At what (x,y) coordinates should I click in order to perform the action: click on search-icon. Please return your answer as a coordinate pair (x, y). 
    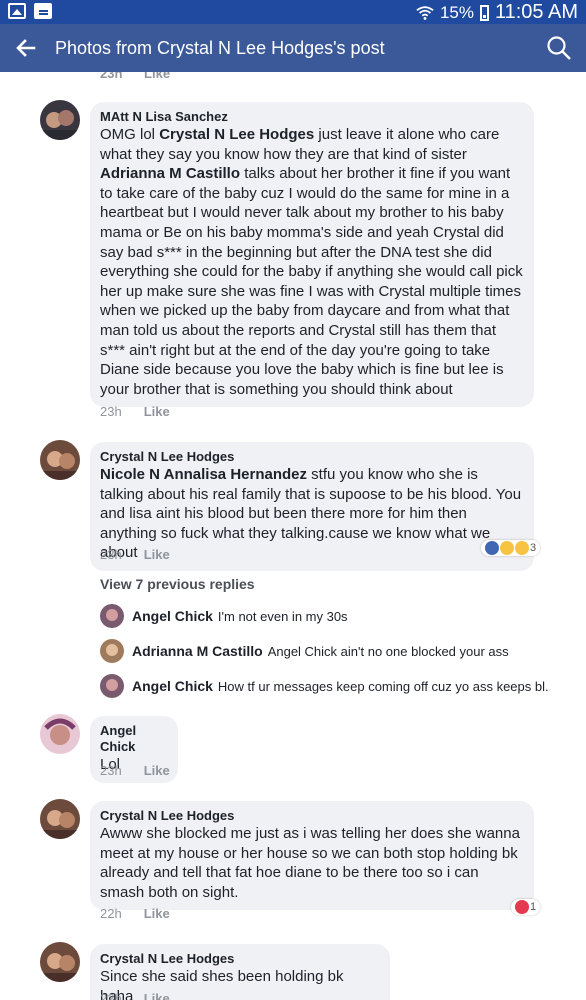
    Looking at the image, I should click on (559, 48).